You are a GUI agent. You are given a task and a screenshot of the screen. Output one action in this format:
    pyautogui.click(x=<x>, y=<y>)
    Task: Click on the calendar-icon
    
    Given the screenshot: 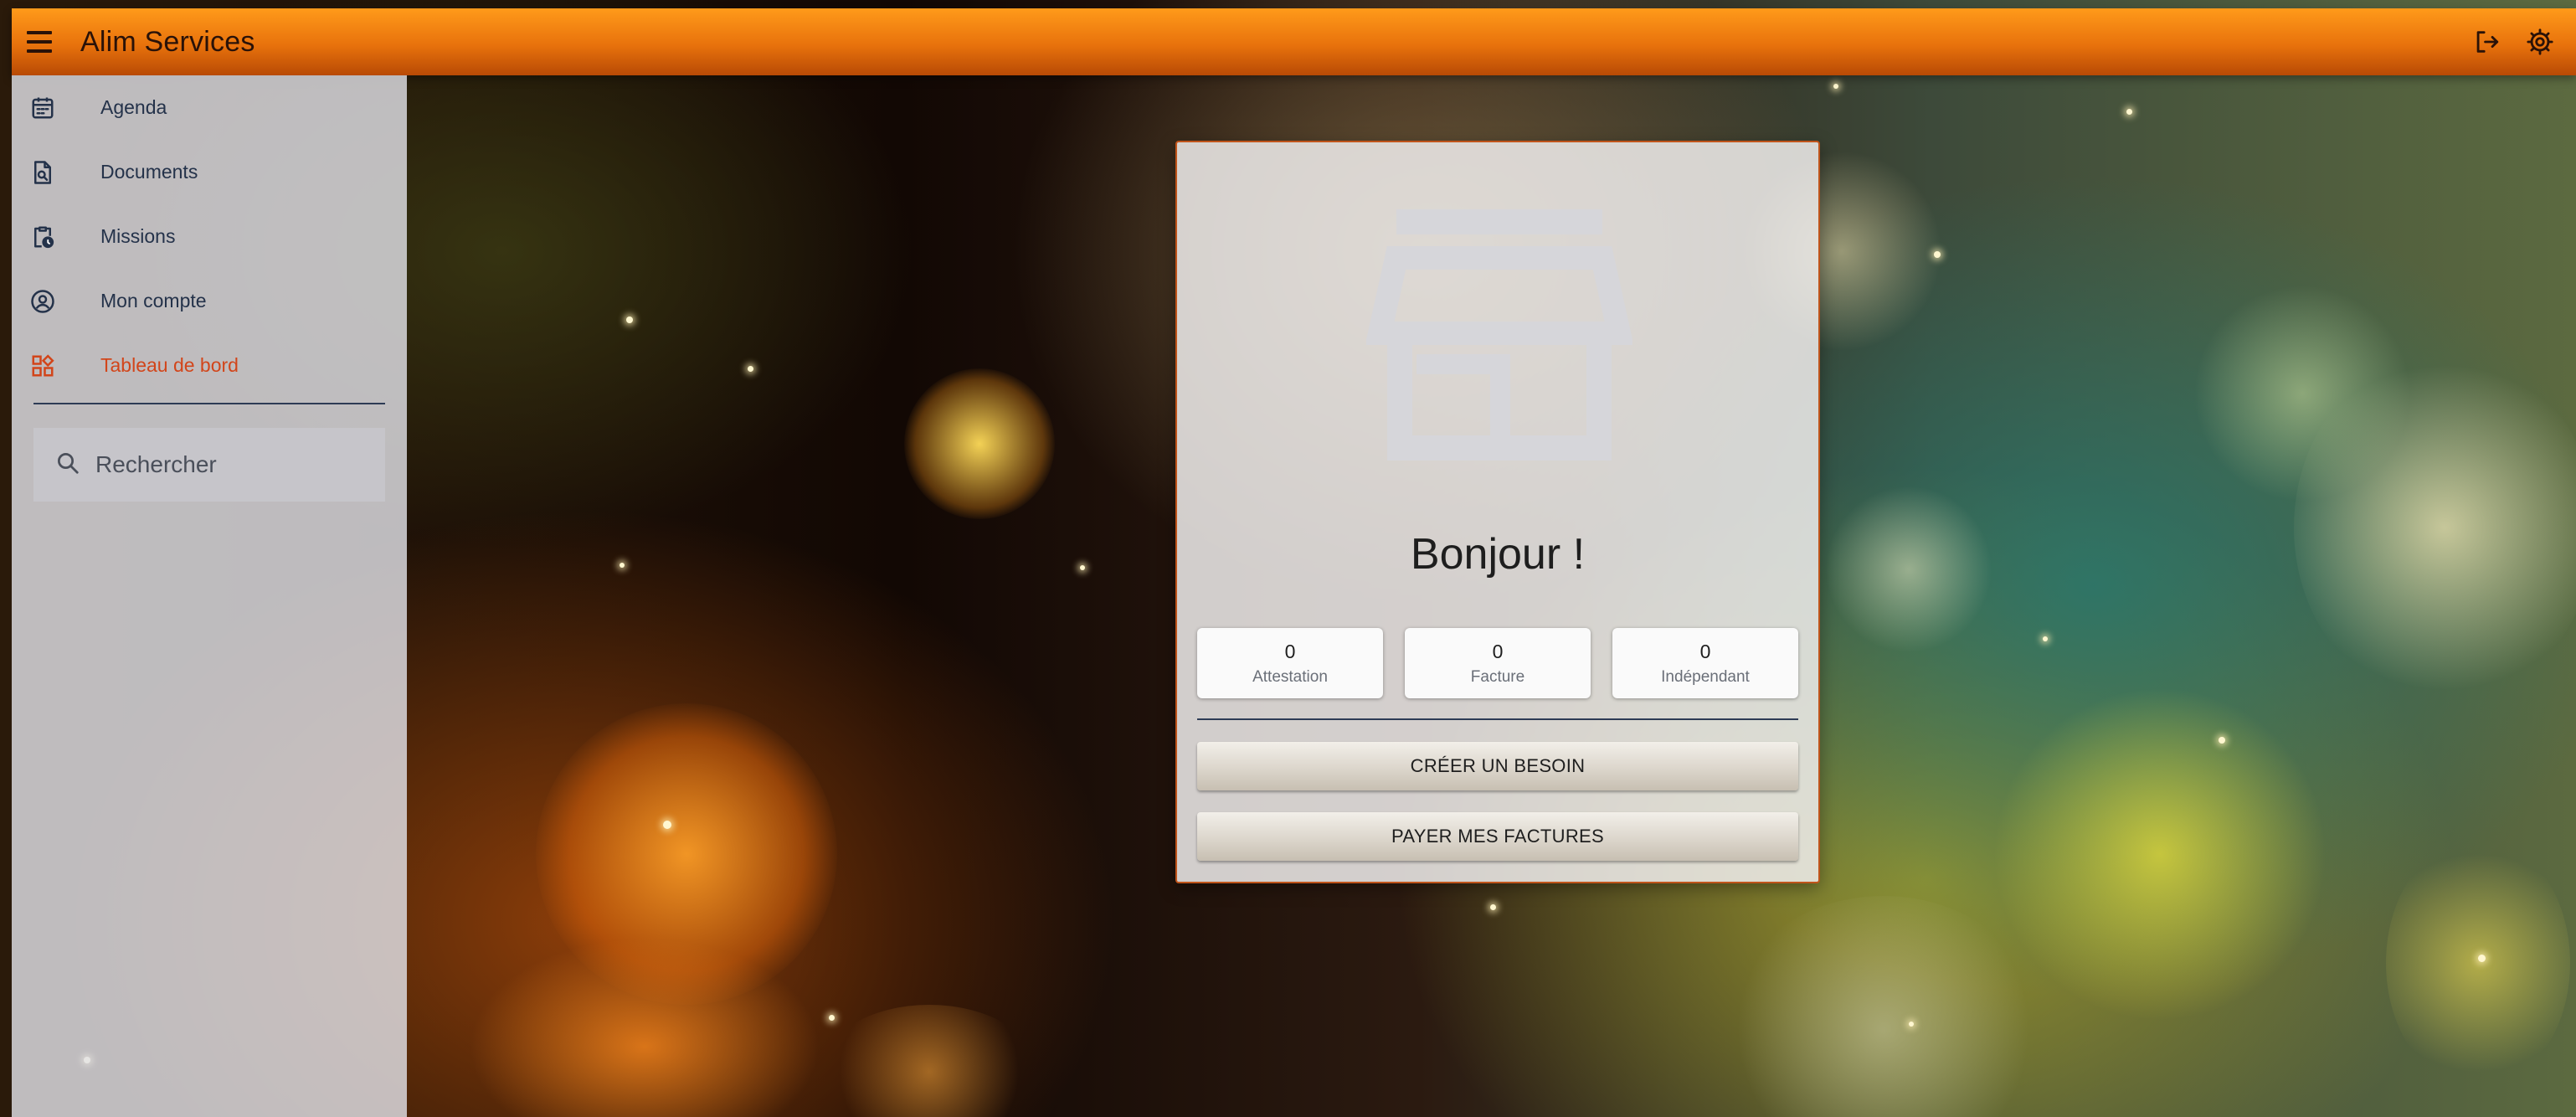 What is the action you would take?
    pyautogui.click(x=42, y=108)
    